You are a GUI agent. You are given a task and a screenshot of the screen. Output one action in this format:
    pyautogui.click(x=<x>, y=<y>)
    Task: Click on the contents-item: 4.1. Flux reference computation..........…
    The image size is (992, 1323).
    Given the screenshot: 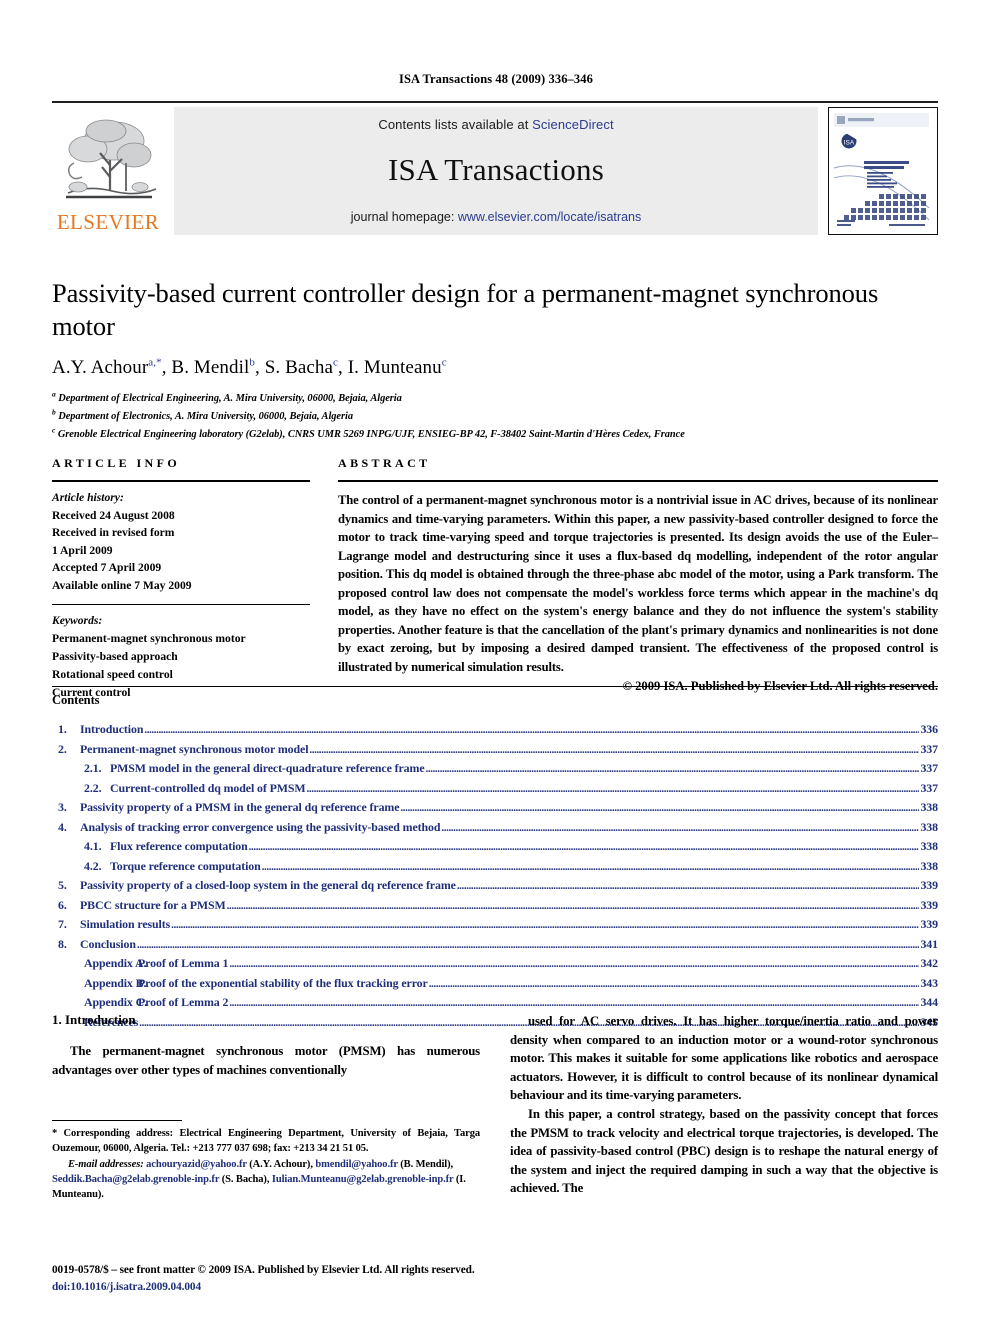 What is the action you would take?
    pyautogui.click(x=495, y=847)
    